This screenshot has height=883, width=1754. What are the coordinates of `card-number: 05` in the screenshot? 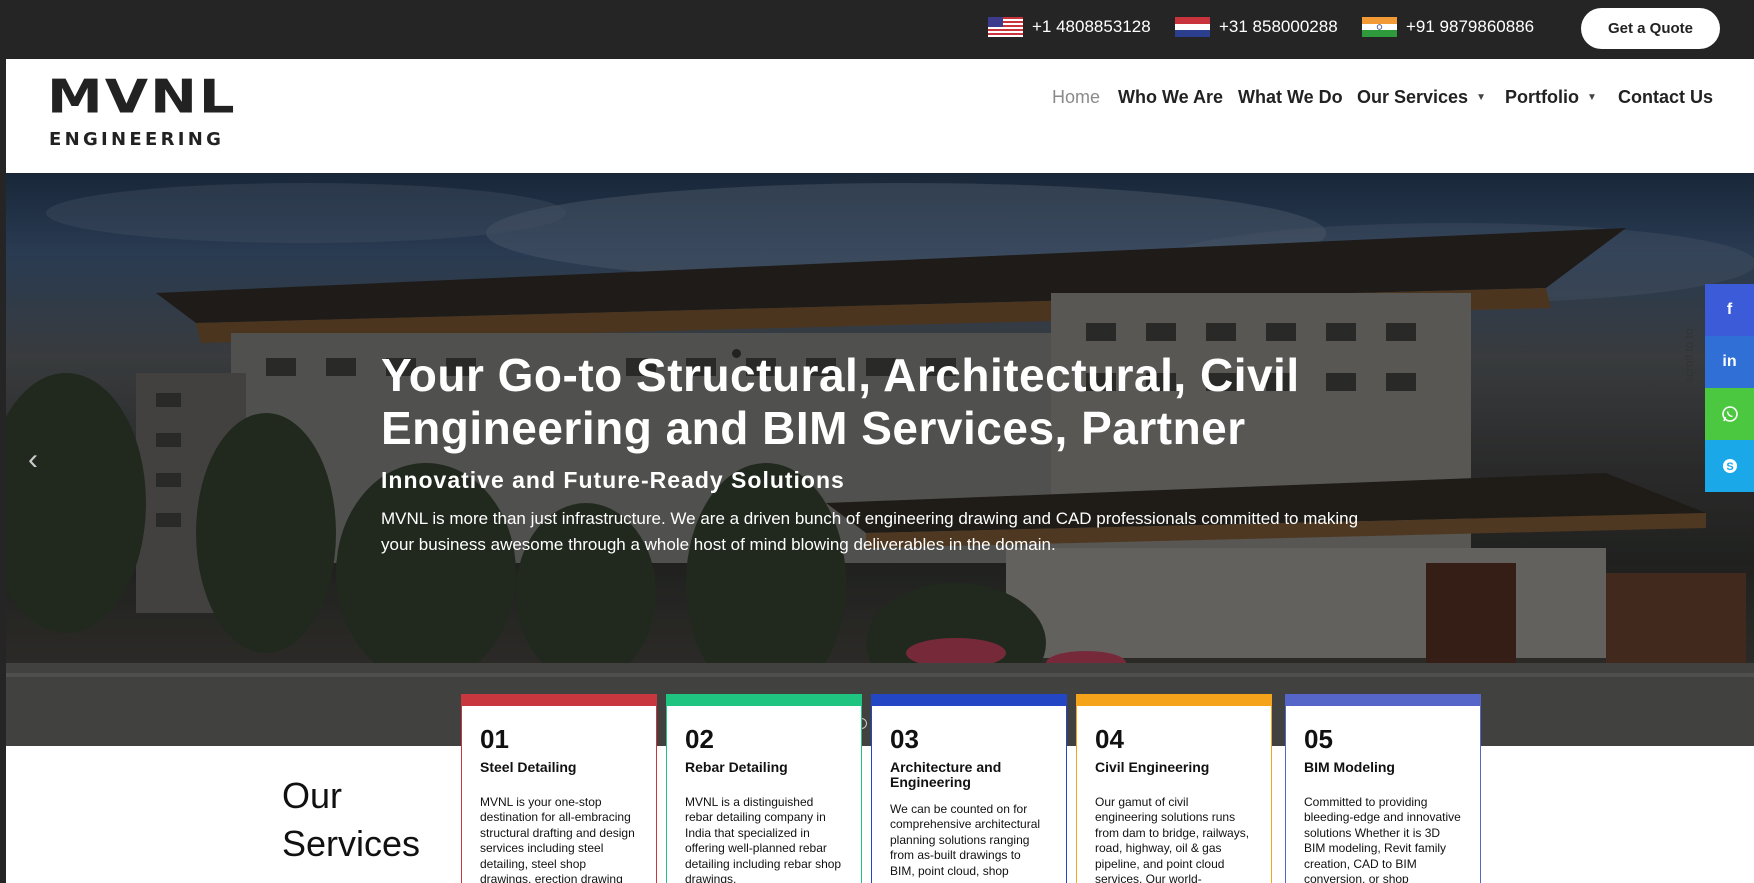 It's located at (1318, 739).